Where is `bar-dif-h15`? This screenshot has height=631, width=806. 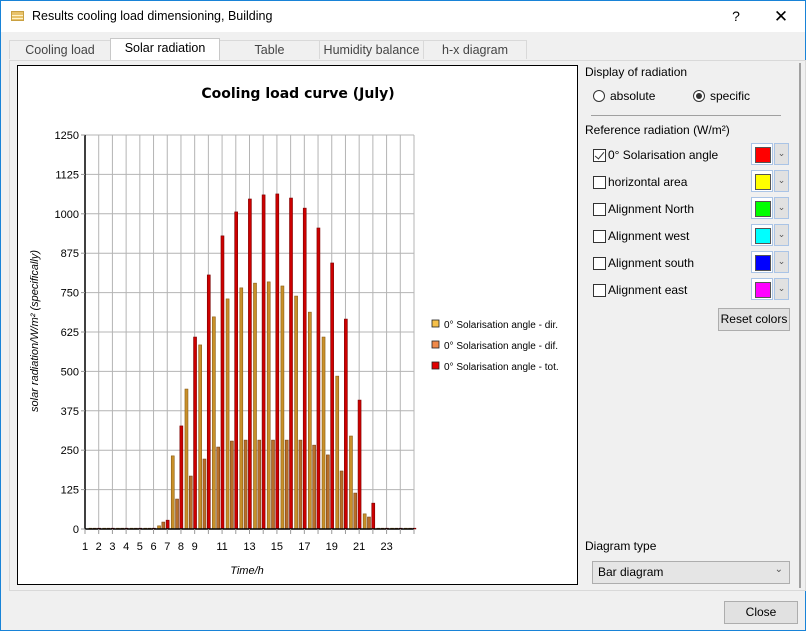
bar-dif-h15 is located at coordinates (286, 484).